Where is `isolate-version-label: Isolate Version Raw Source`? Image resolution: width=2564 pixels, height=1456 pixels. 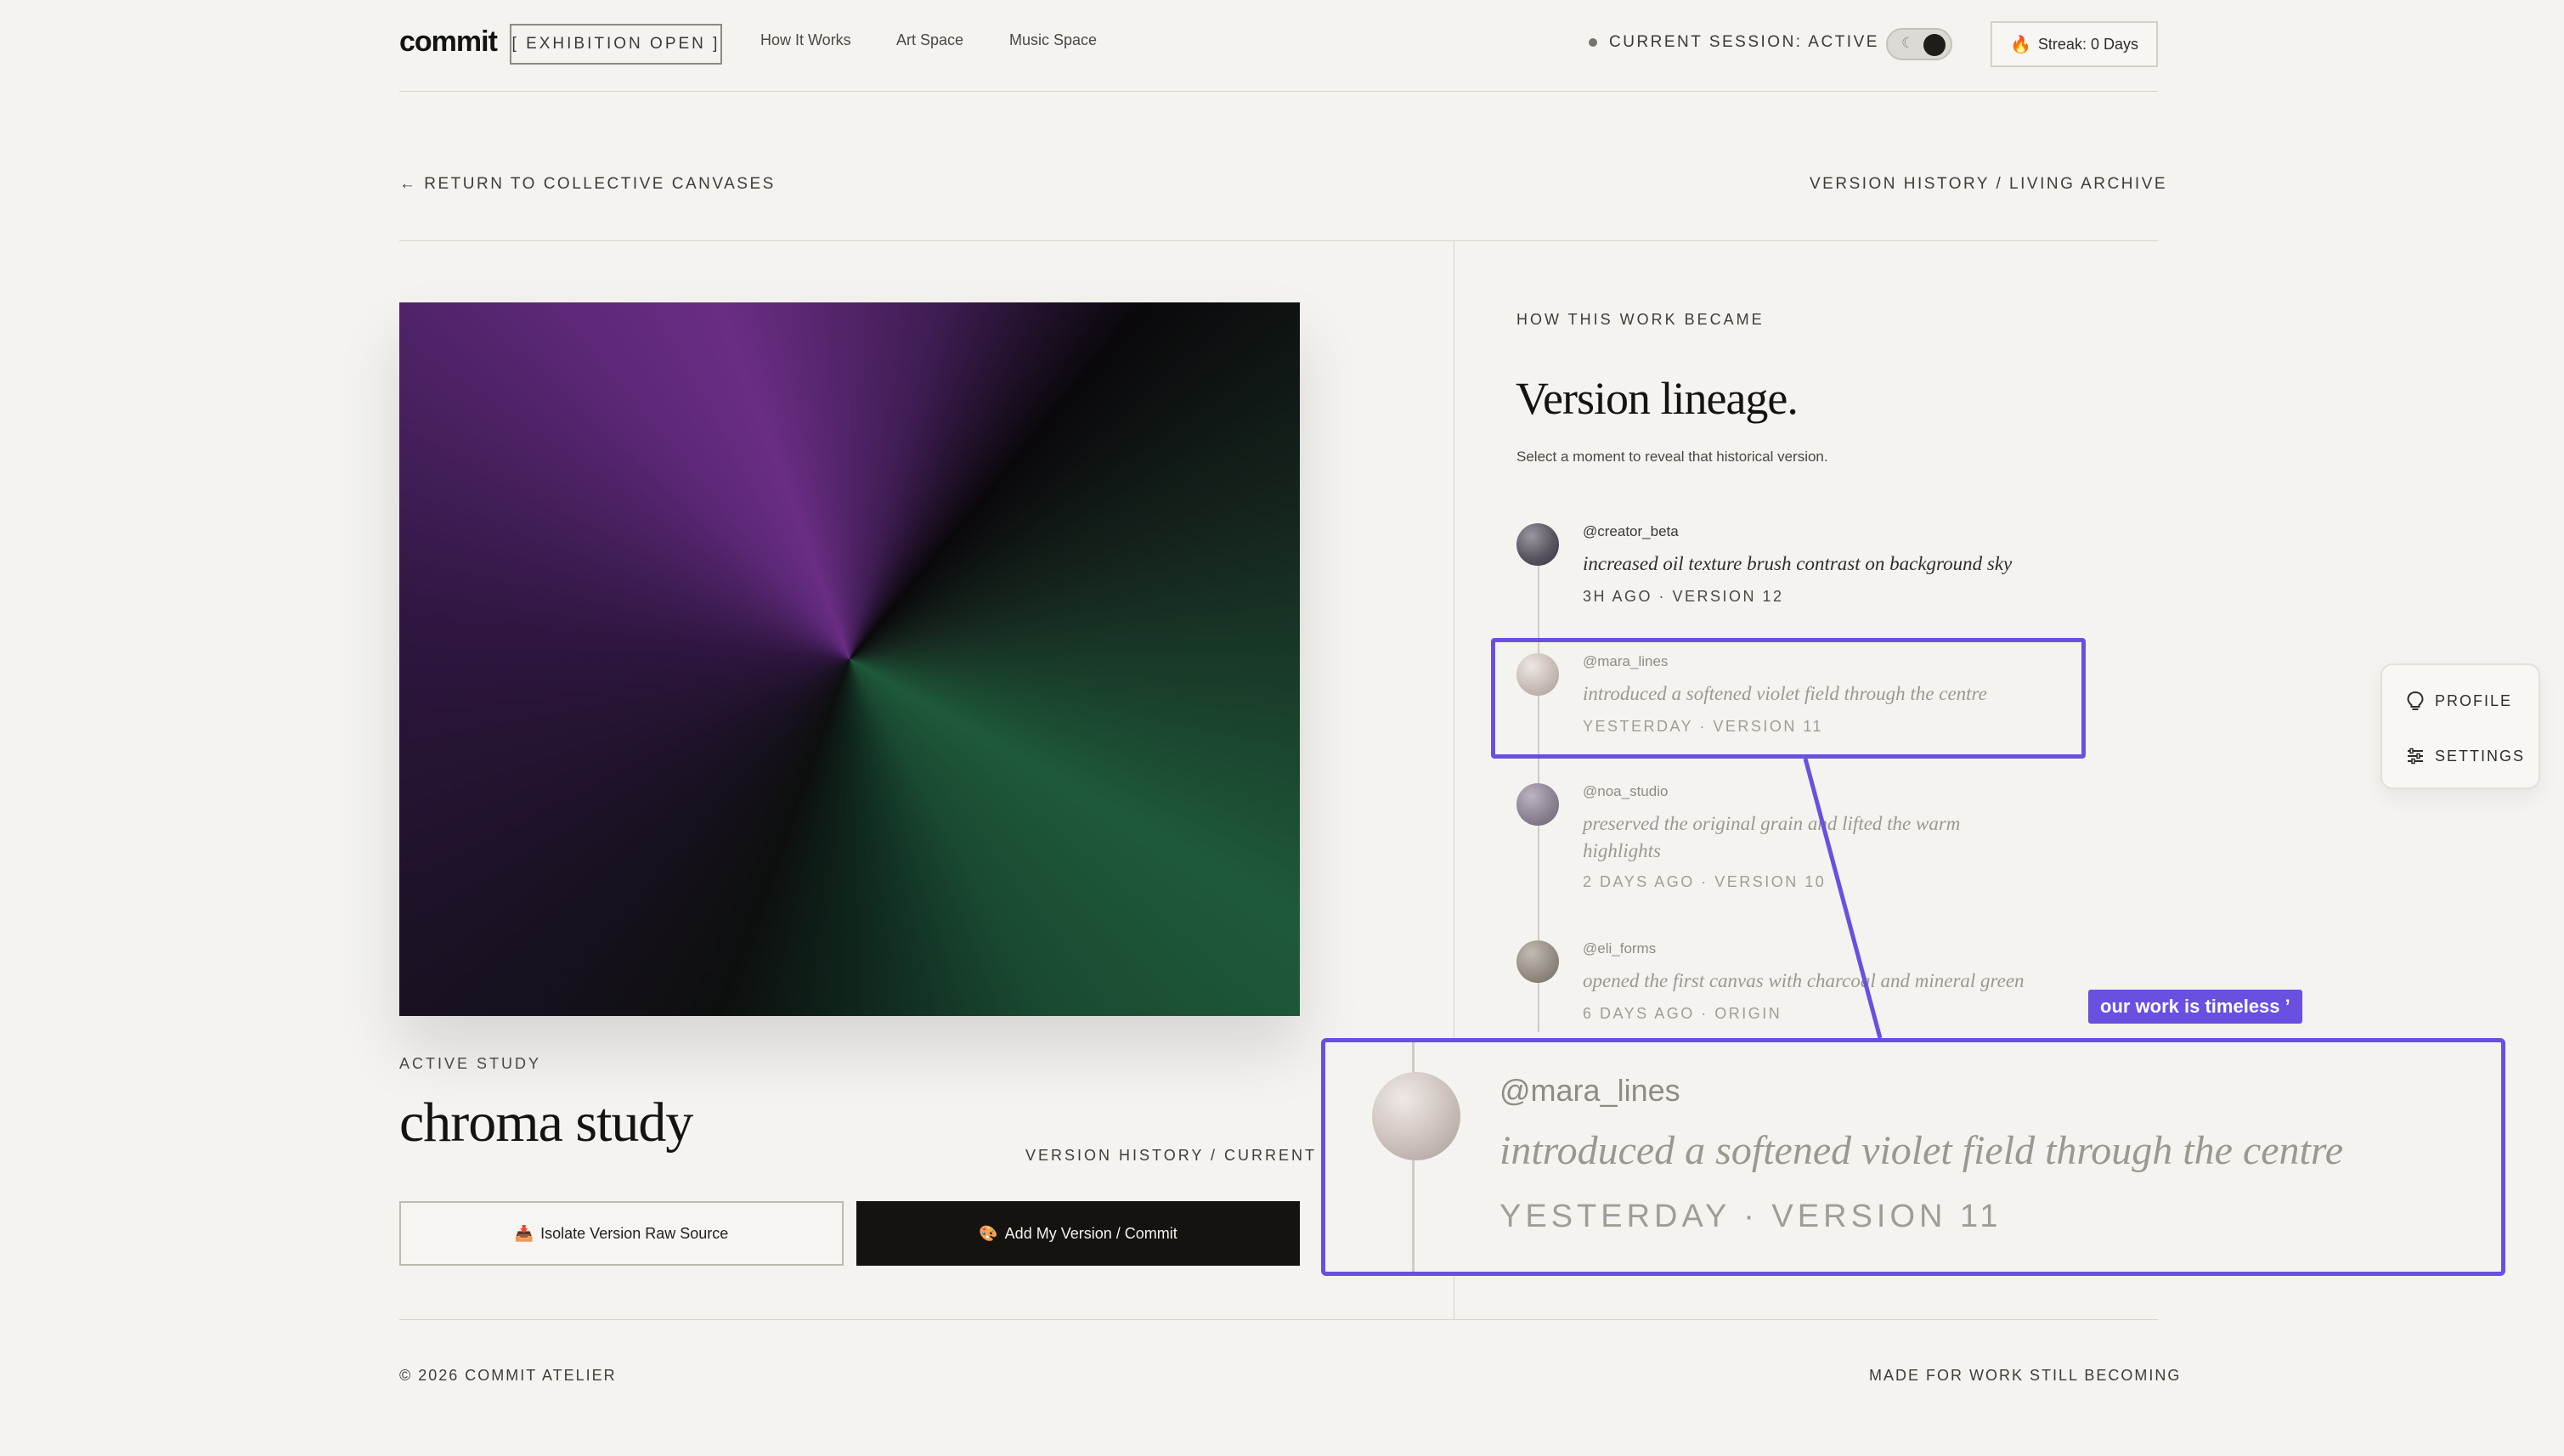 isolate-version-label: Isolate Version Raw Source is located at coordinates (634, 1233).